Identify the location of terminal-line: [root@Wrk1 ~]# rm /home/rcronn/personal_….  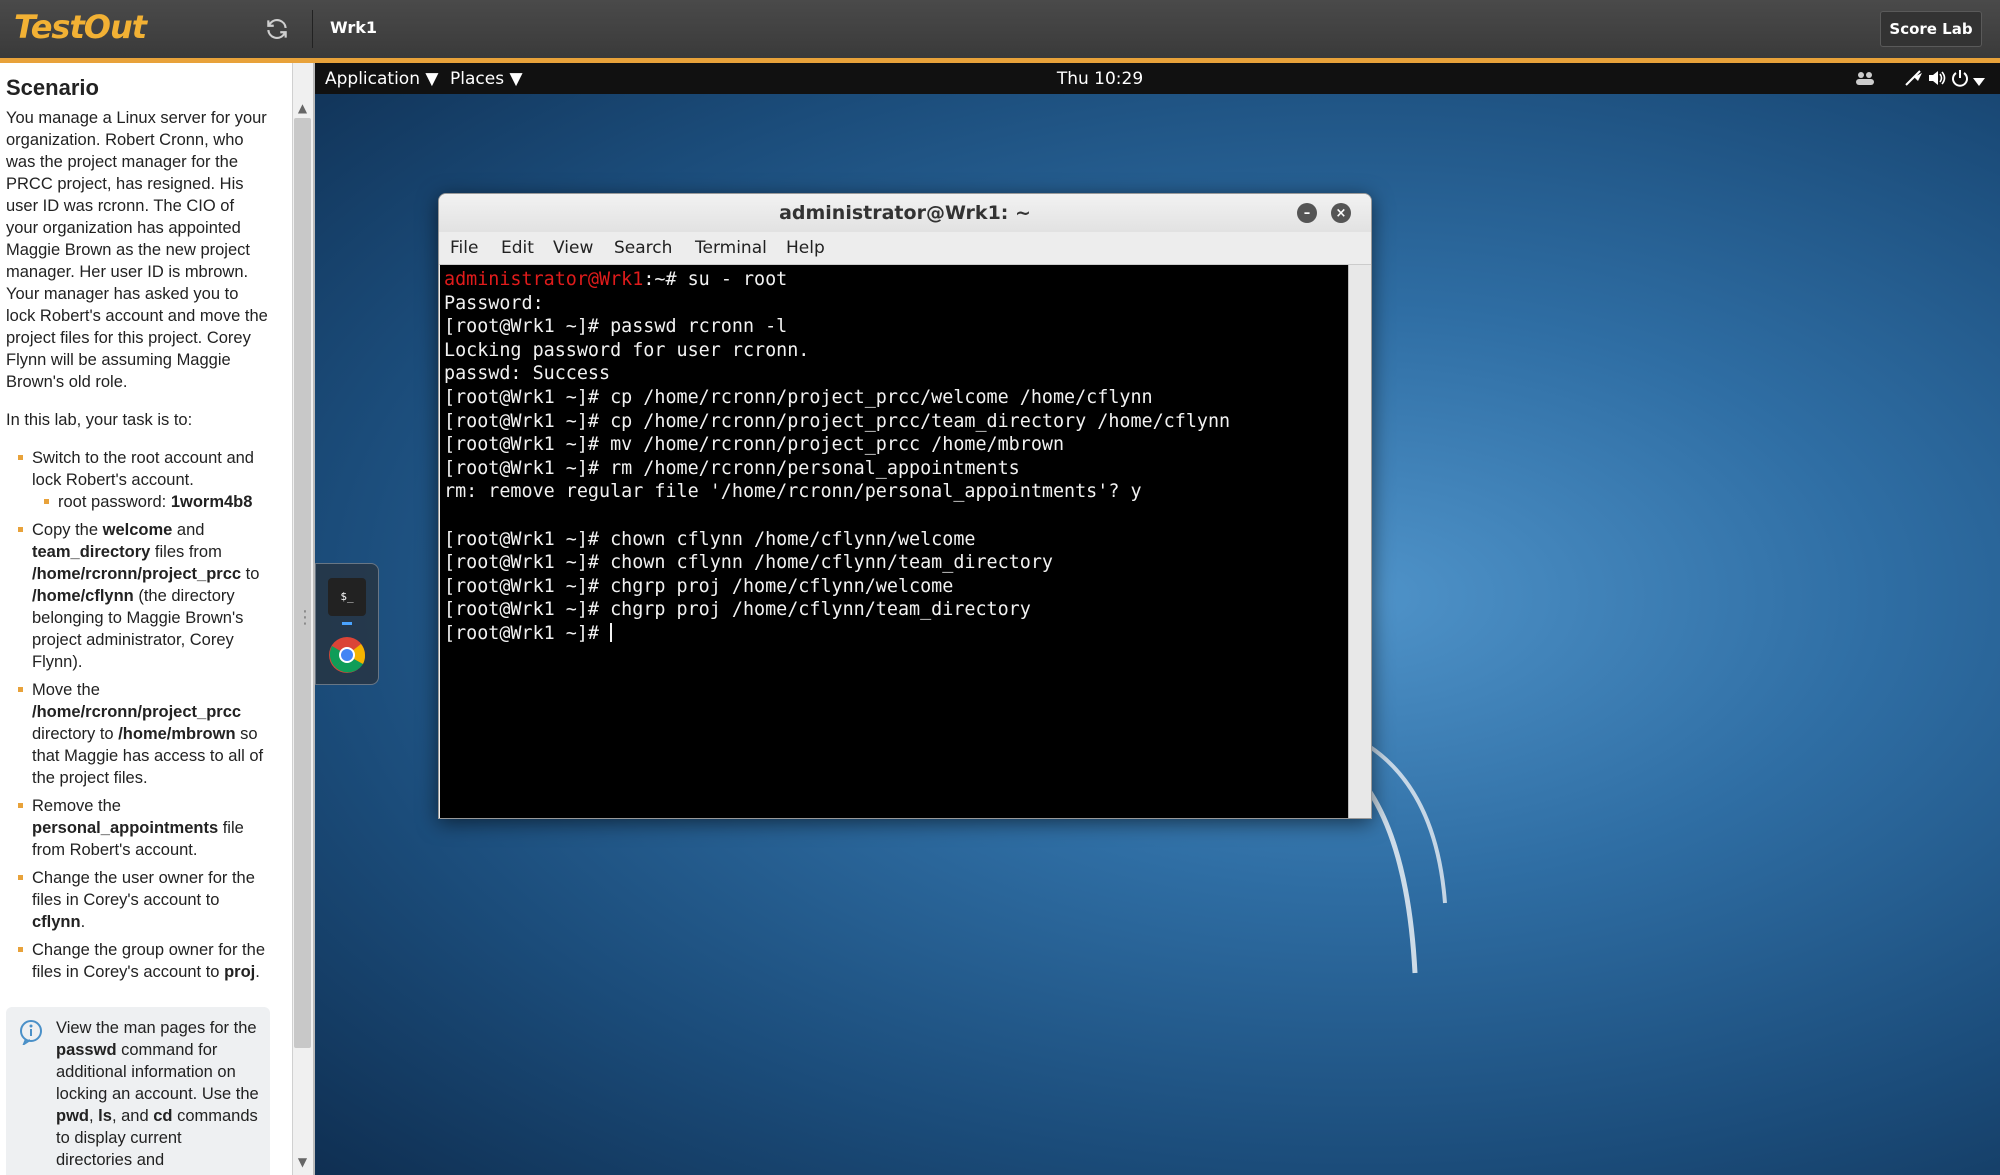
(732, 468).